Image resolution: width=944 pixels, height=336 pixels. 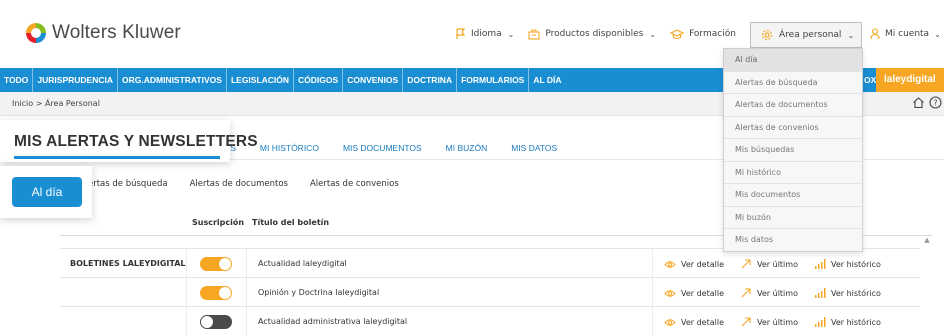 I want to click on ver-ultimo-label: Ver último, so click(x=777, y=293).